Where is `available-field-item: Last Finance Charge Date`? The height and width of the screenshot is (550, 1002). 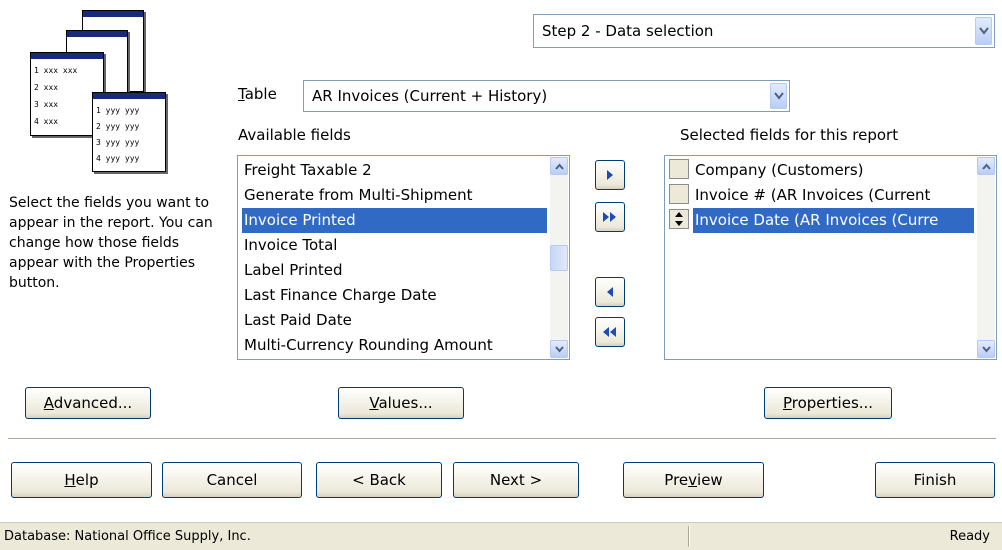
available-field-item: Last Finance Charge Date is located at coordinates (394, 295).